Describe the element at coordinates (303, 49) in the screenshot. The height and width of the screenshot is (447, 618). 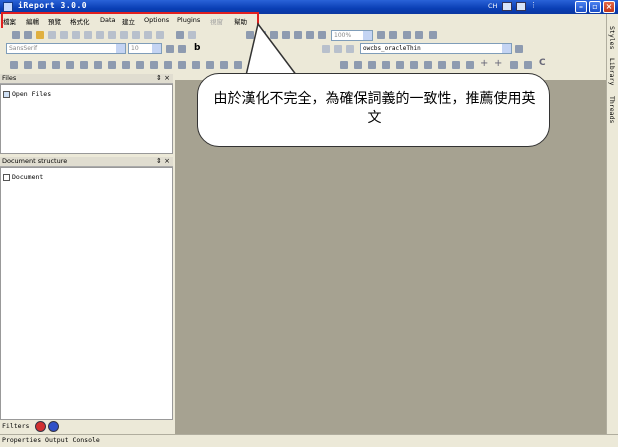
I see `toolbar-format: SansSerif 10 b owcbs_oracleThin` at that location.